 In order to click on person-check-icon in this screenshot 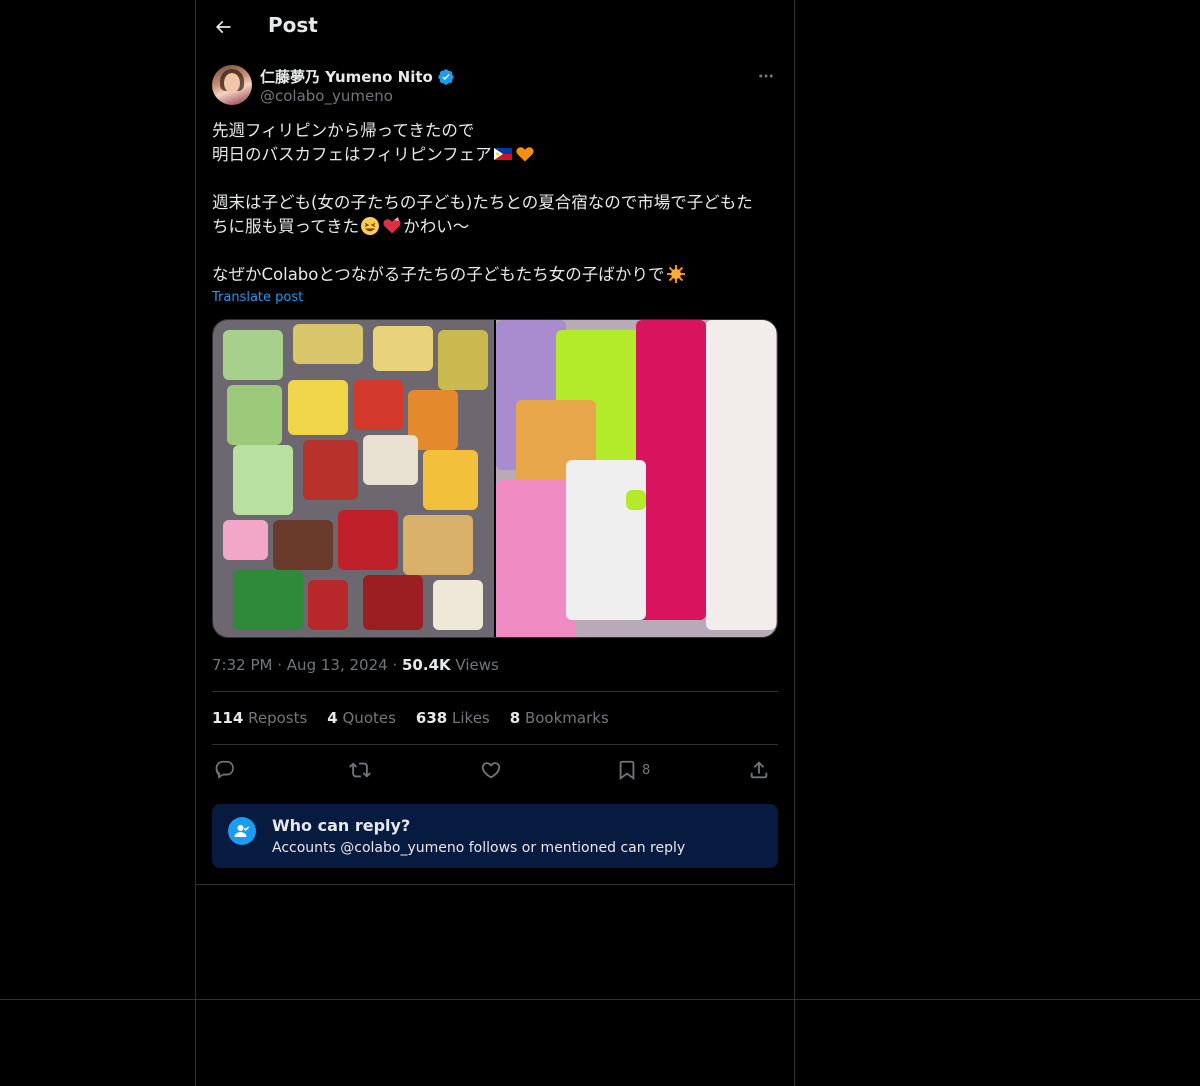, I will do `click(242, 831)`.